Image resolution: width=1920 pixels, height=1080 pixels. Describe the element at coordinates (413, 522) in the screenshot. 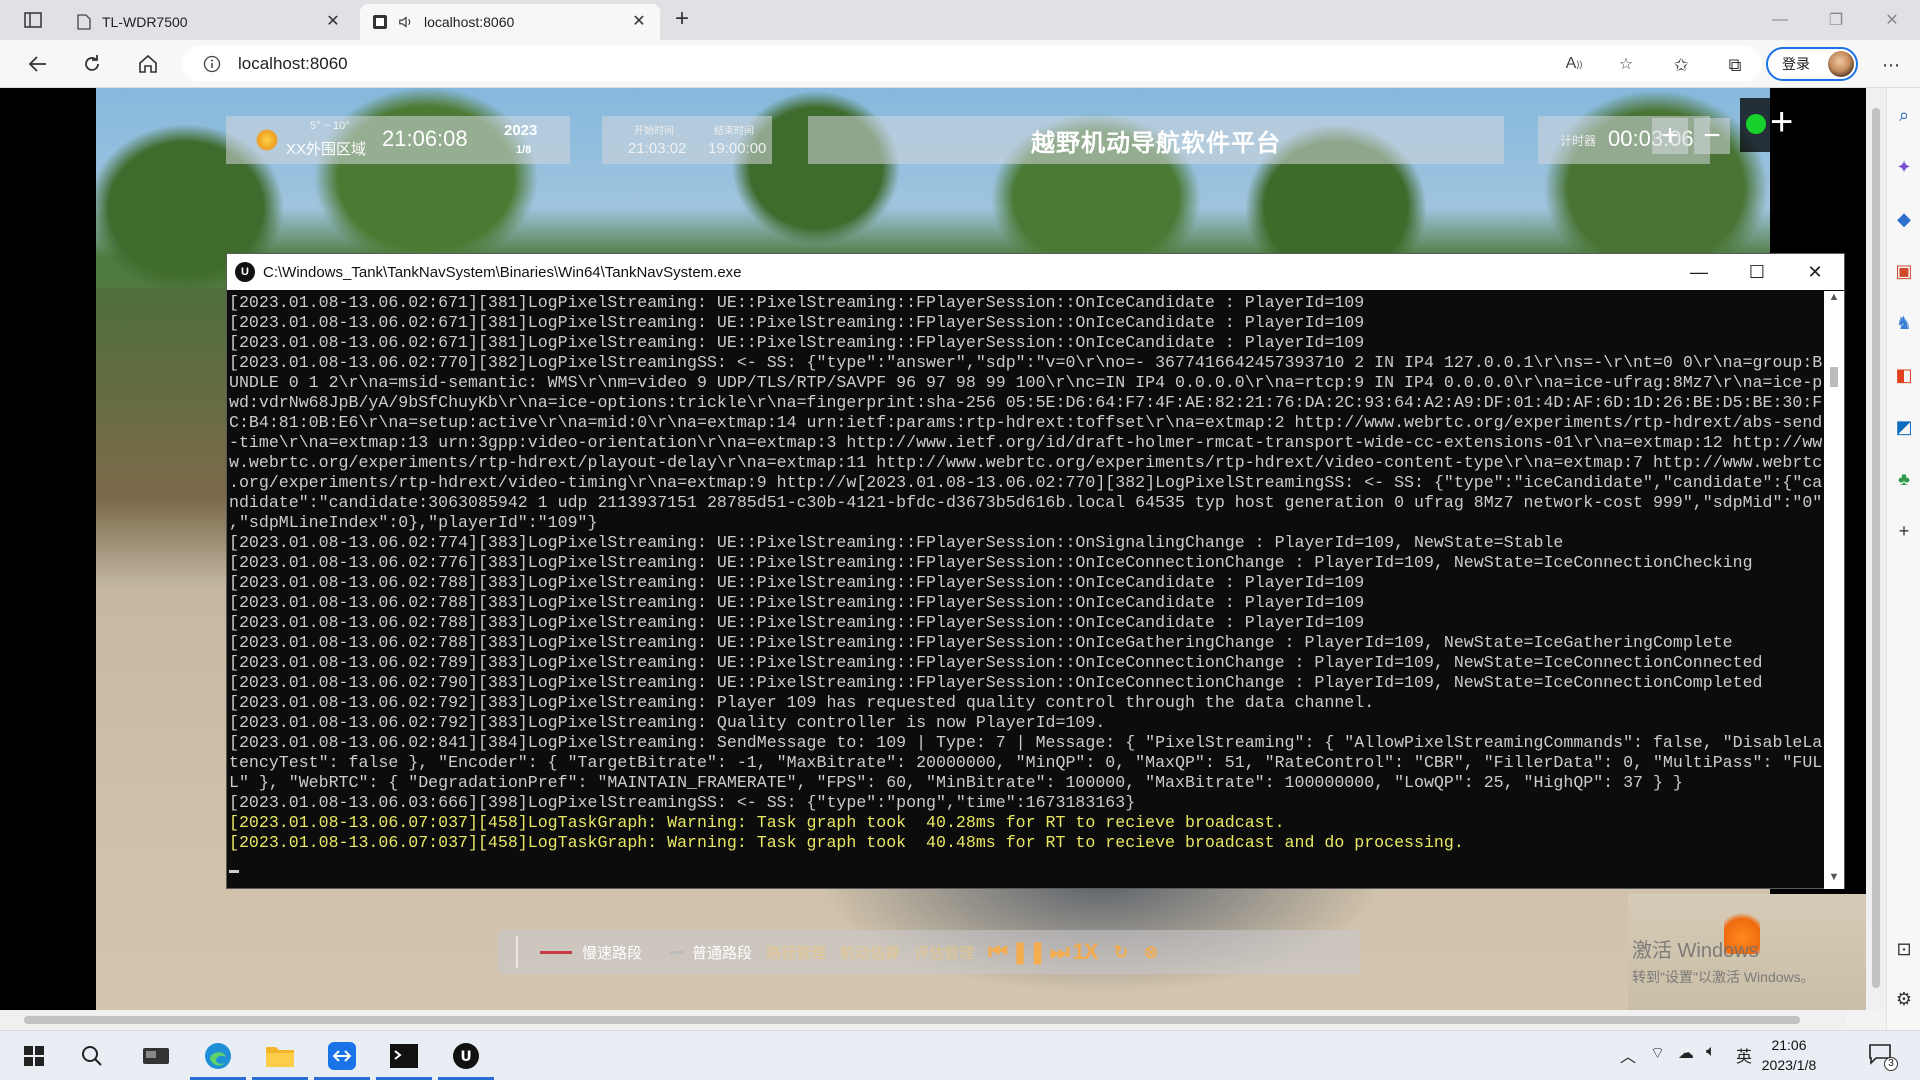

I see `console-line: ,"sdpMLineIndex":0},"playerId":"109"}` at that location.